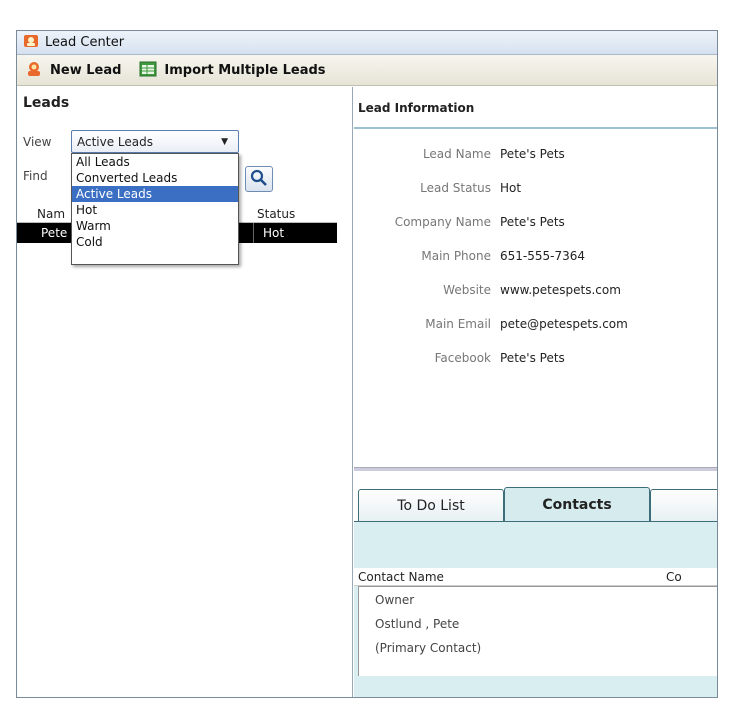 Image resolution: width=730 pixels, height=713 pixels. Describe the element at coordinates (367, 70) in the screenshot. I see `toolbar: New Lead Import Multiple Leads` at that location.